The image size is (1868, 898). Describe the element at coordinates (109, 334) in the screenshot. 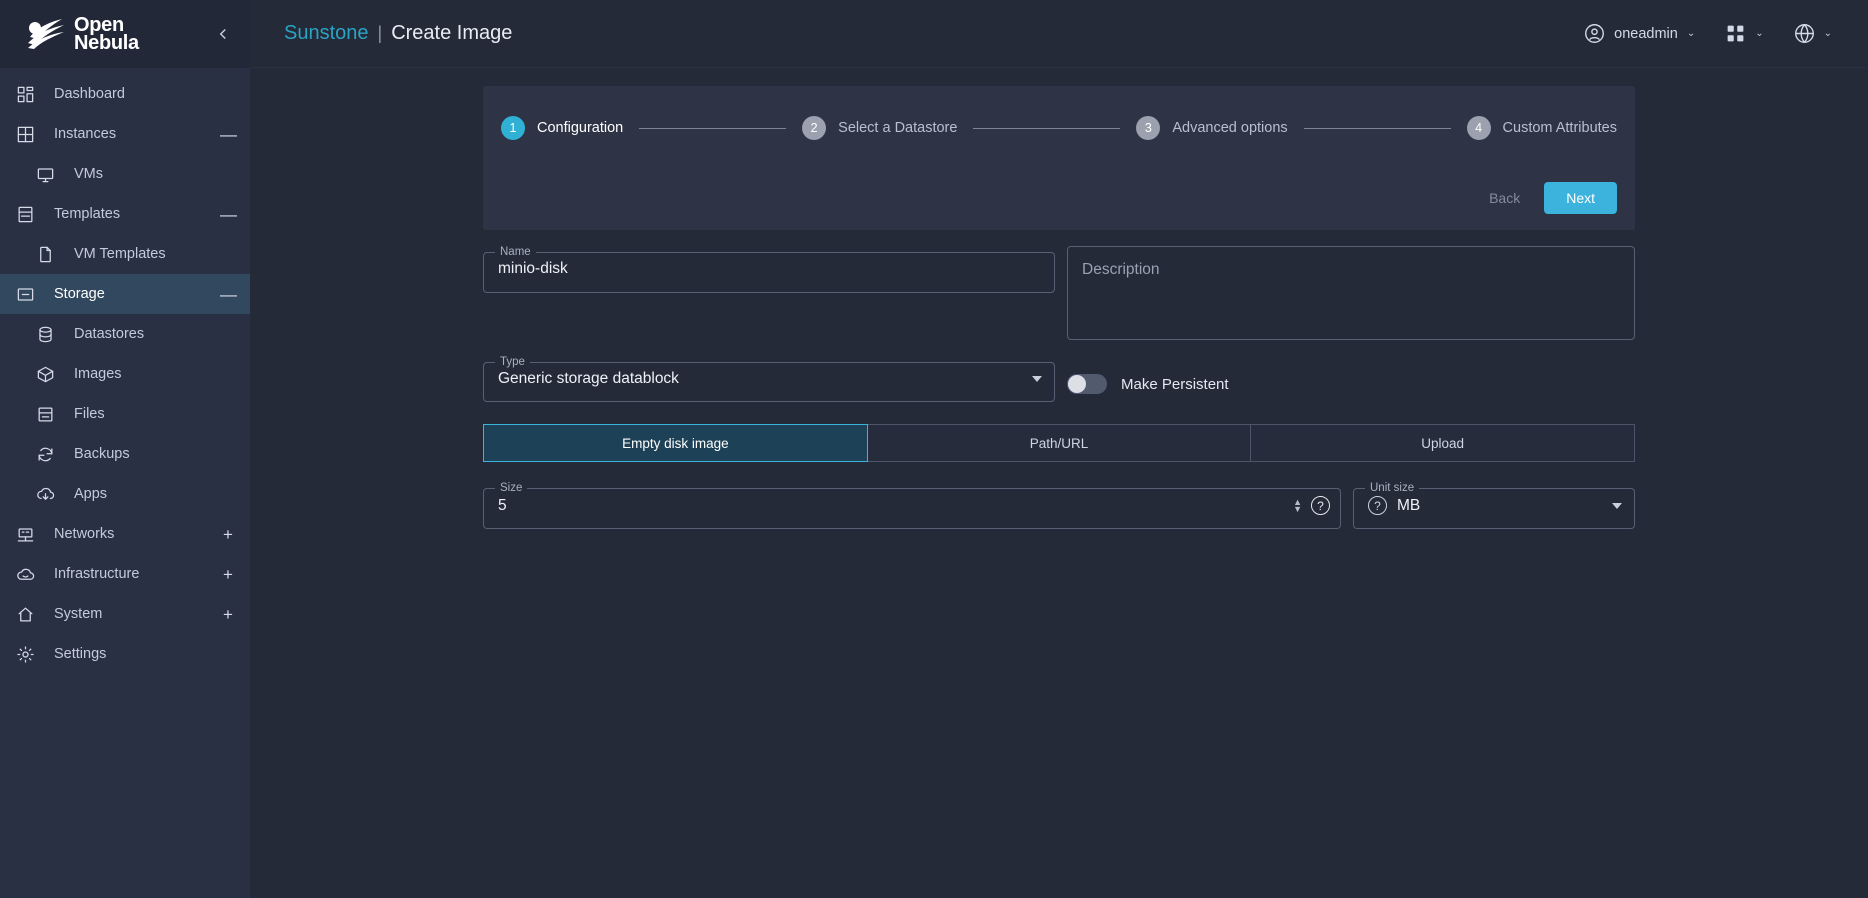

I see `sidebar-item-label: Datastores` at that location.